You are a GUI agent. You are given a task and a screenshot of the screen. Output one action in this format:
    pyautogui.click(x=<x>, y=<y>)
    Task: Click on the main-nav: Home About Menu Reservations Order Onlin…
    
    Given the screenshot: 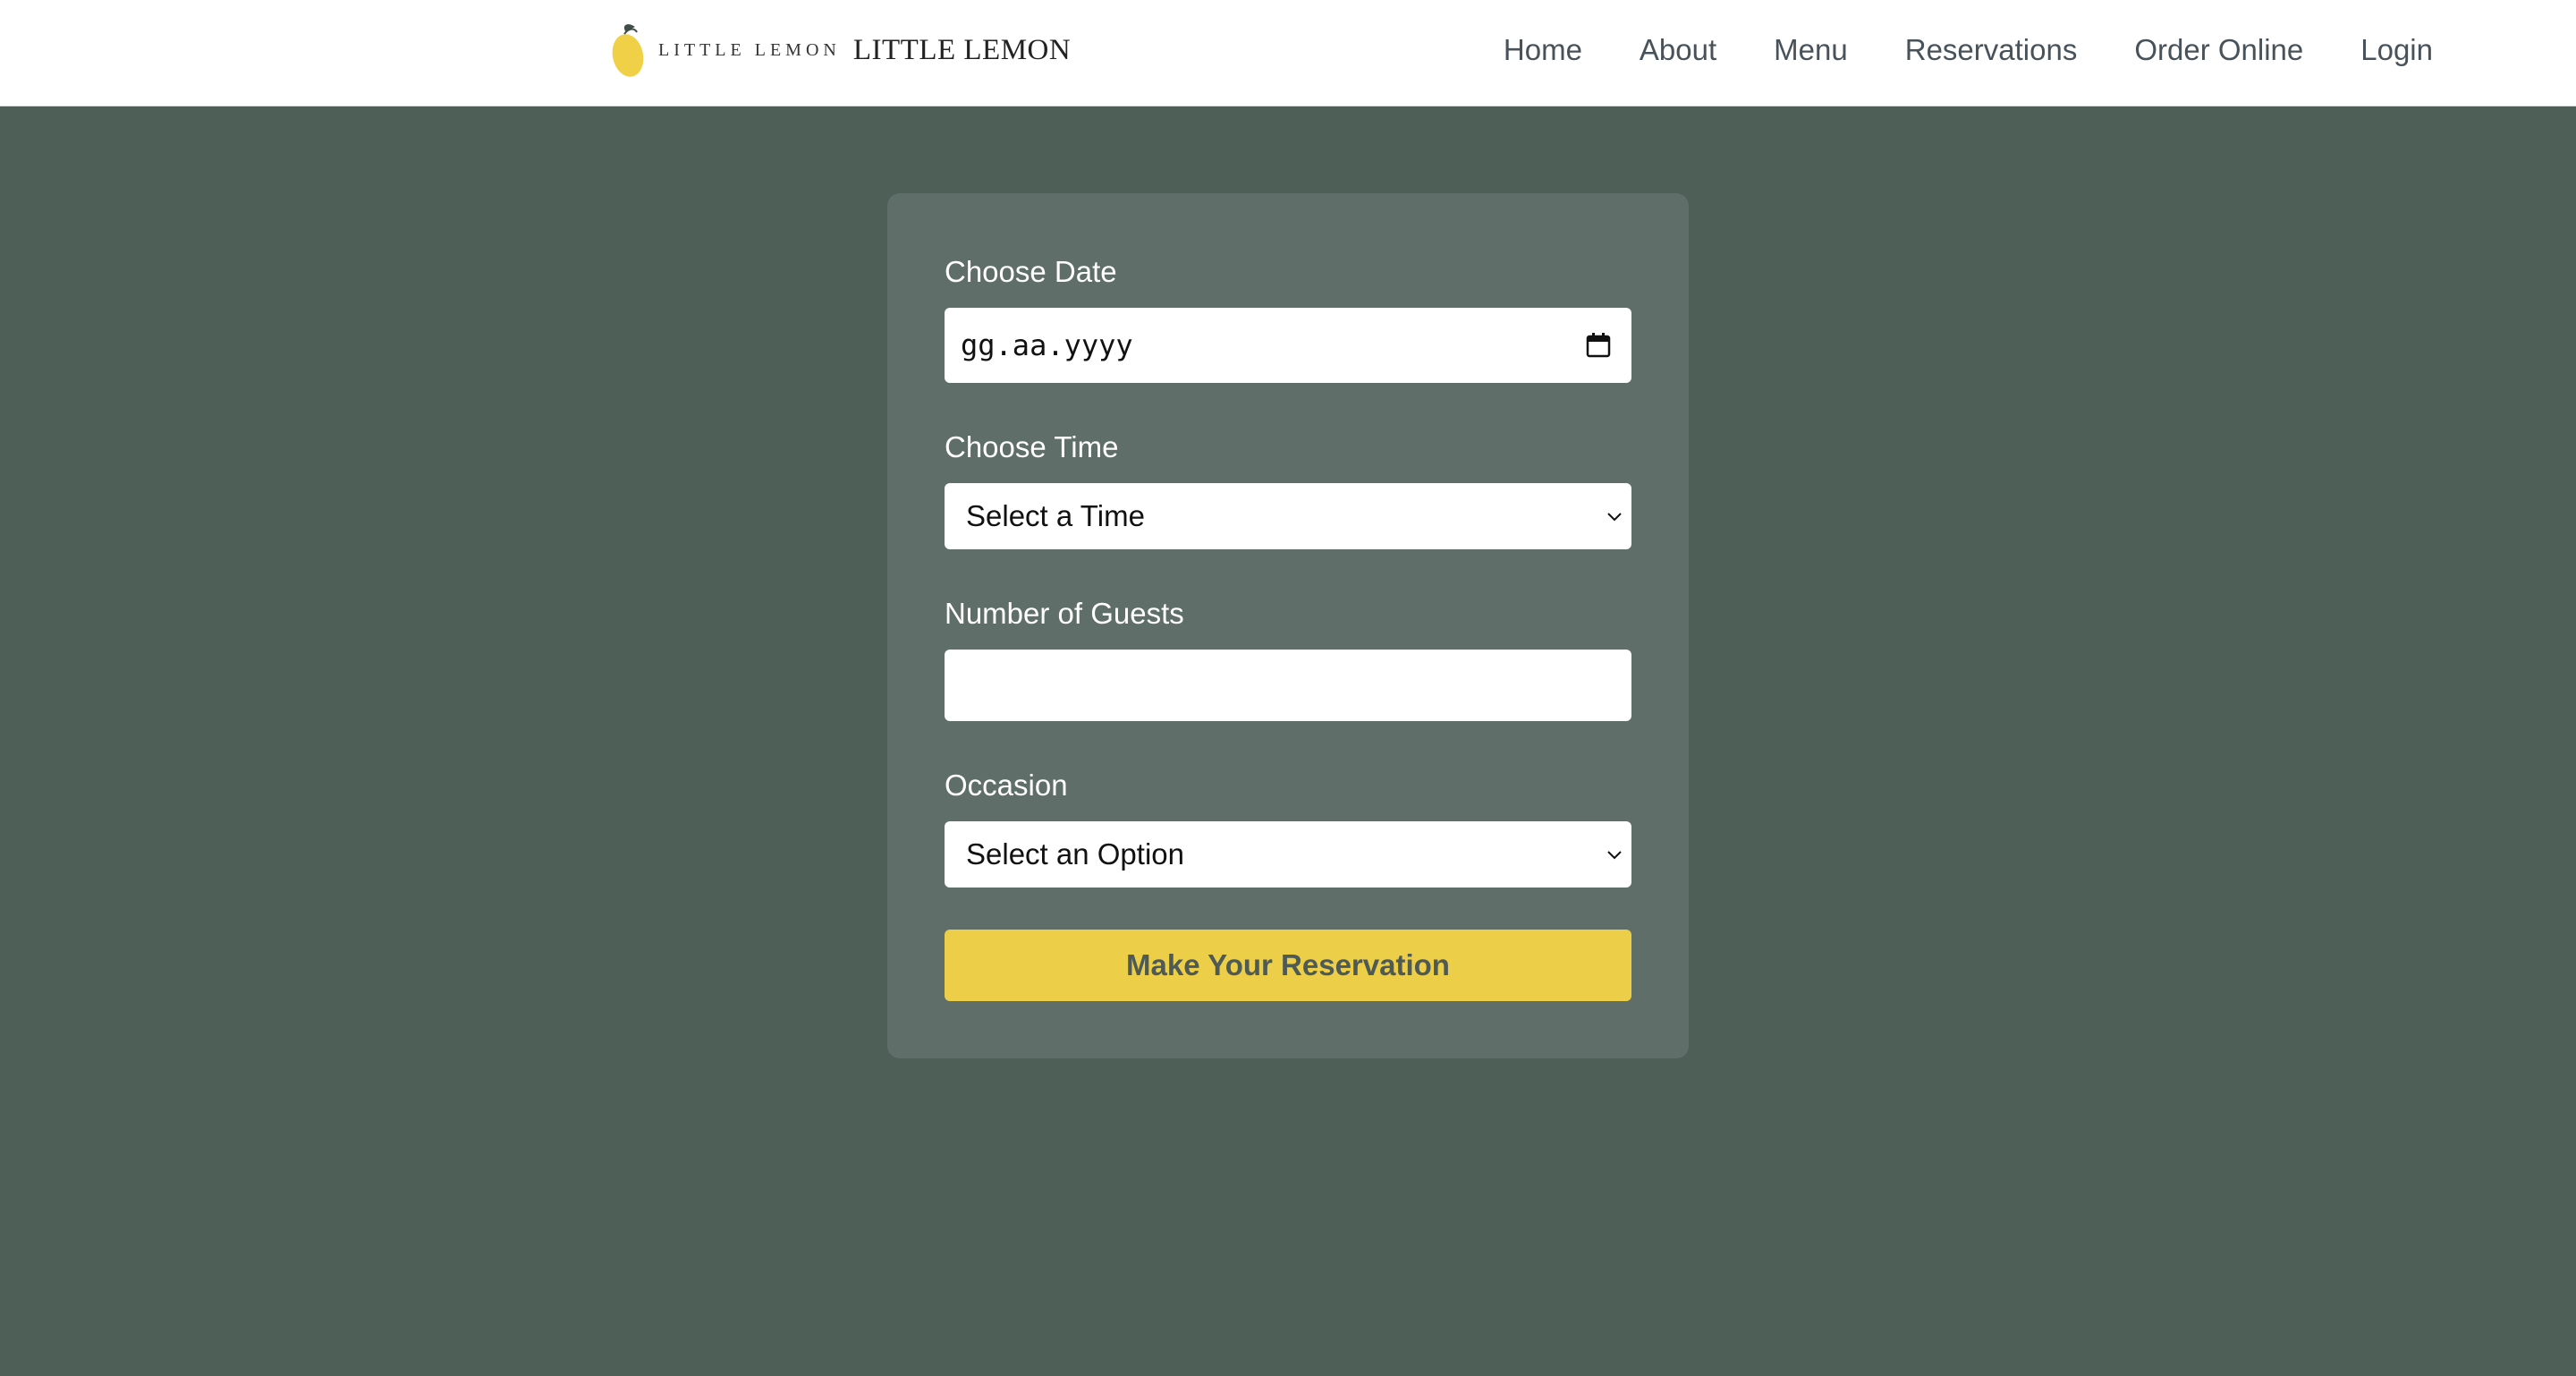 What is the action you would take?
    pyautogui.click(x=1968, y=50)
    